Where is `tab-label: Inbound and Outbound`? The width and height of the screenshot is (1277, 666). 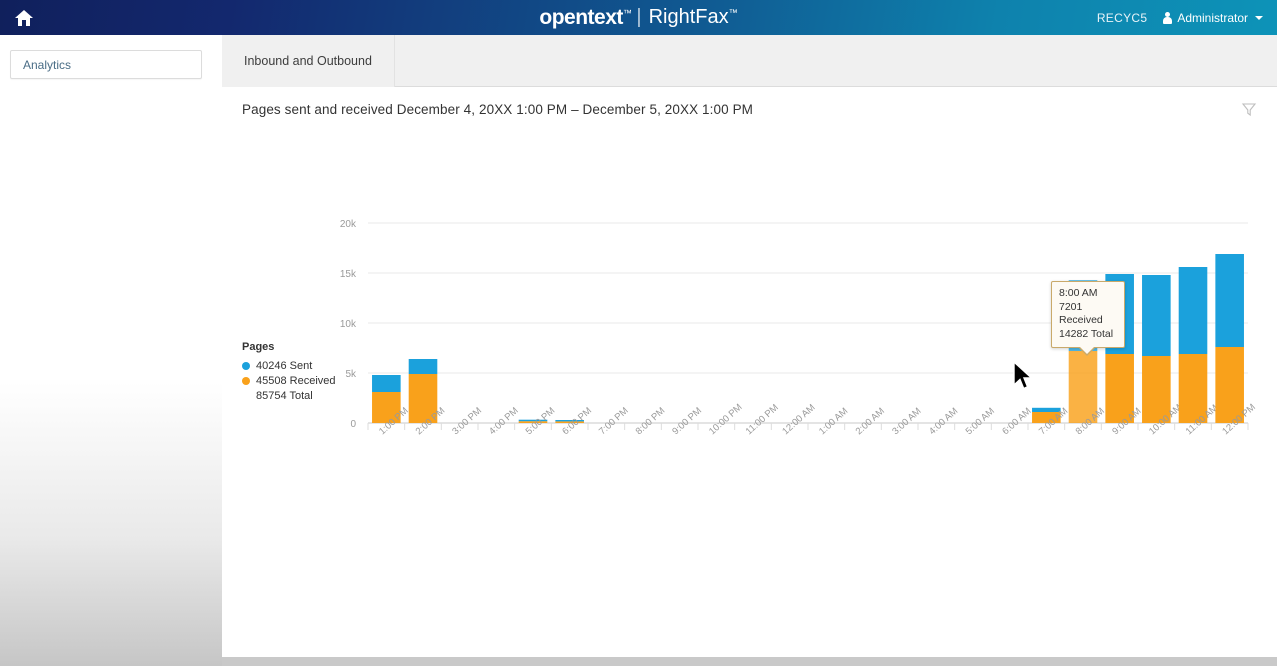
tab-label: Inbound and Outbound is located at coordinates (308, 61).